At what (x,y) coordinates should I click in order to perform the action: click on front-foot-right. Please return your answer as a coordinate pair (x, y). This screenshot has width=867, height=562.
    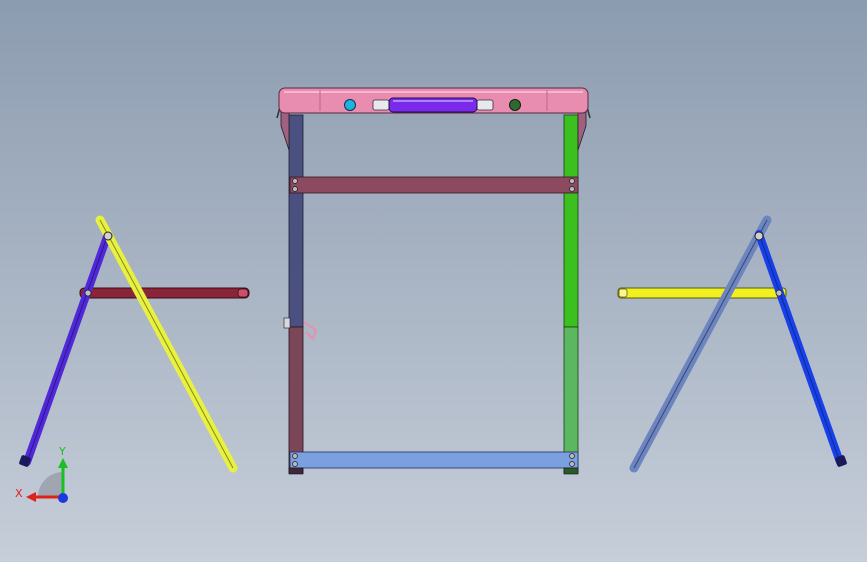
    Looking at the image, I should click on (571, 471).